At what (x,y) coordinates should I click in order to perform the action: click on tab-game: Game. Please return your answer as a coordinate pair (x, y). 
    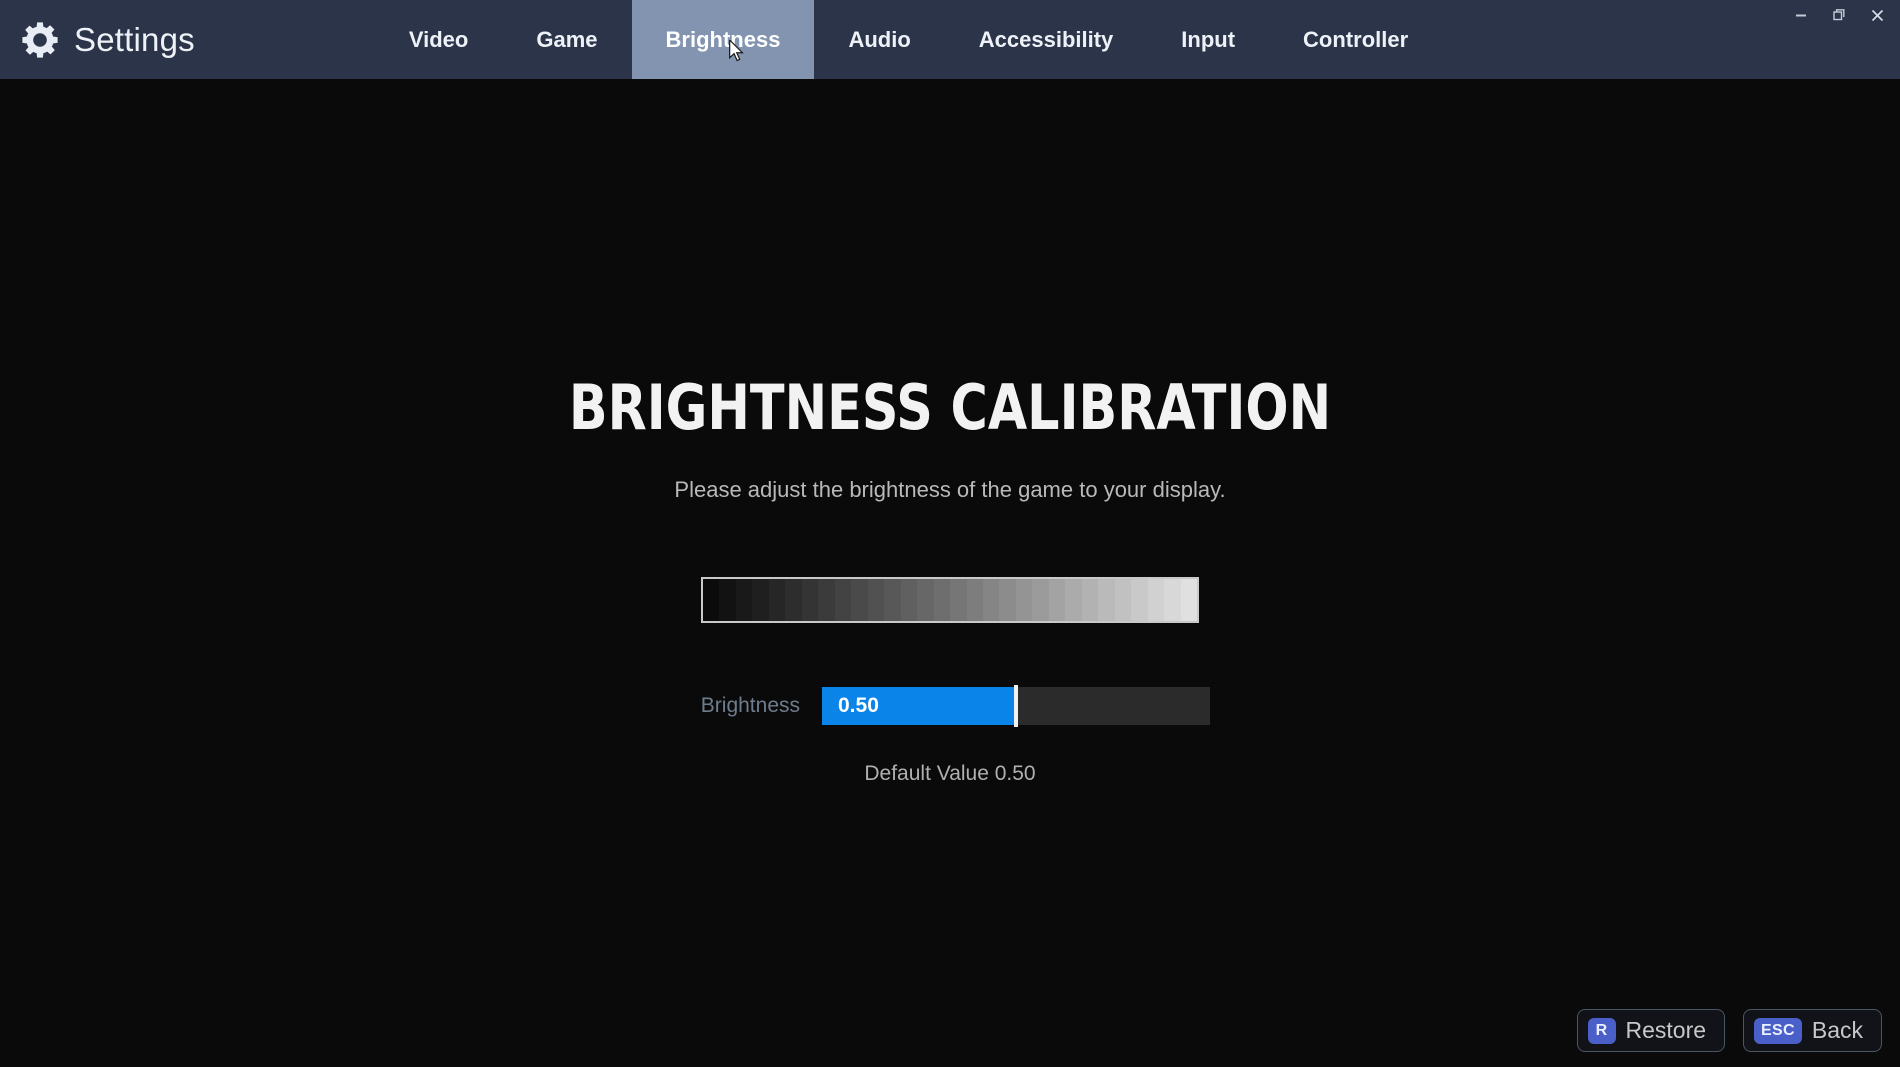
    Looking at the image, I should click on (566, 39).